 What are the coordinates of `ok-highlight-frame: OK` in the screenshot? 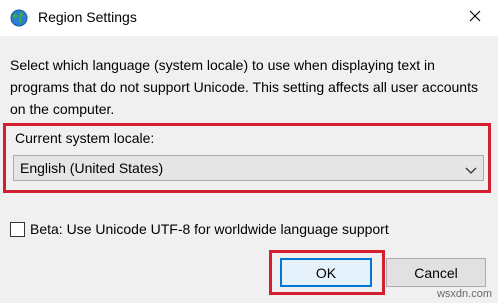 It's located at (327, 272).